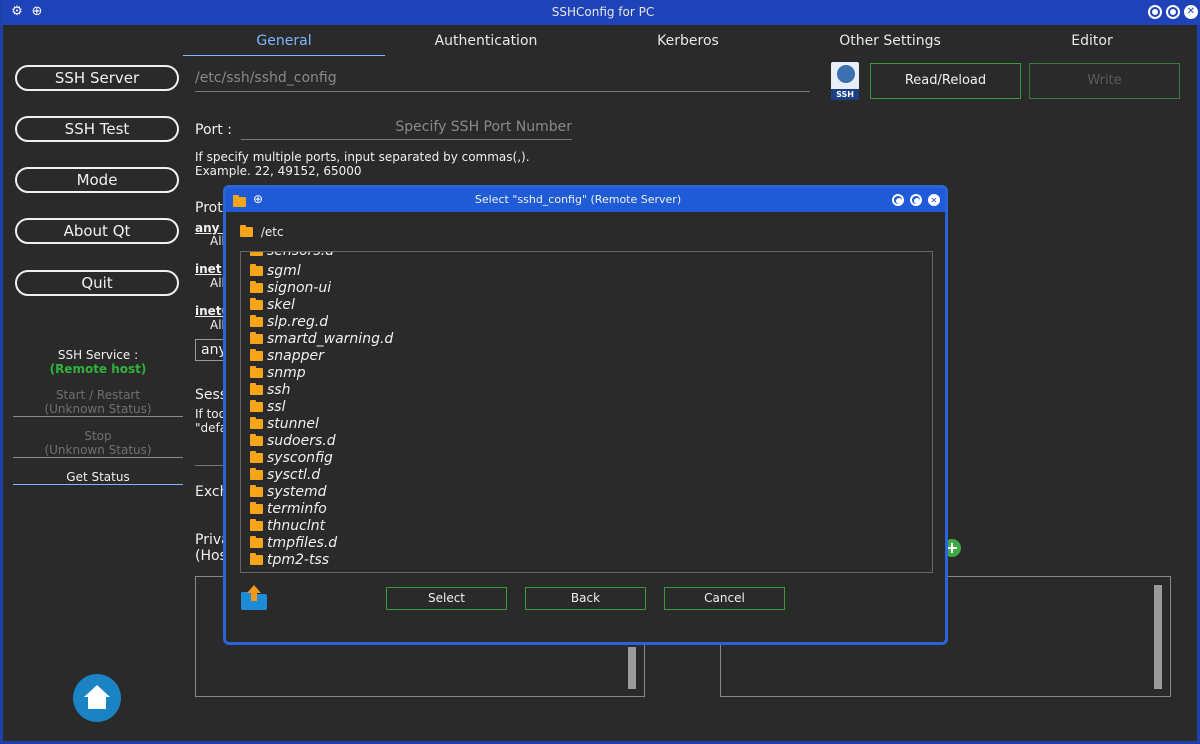  I want to click on dialog-maximize-icon, so click(916, 200).